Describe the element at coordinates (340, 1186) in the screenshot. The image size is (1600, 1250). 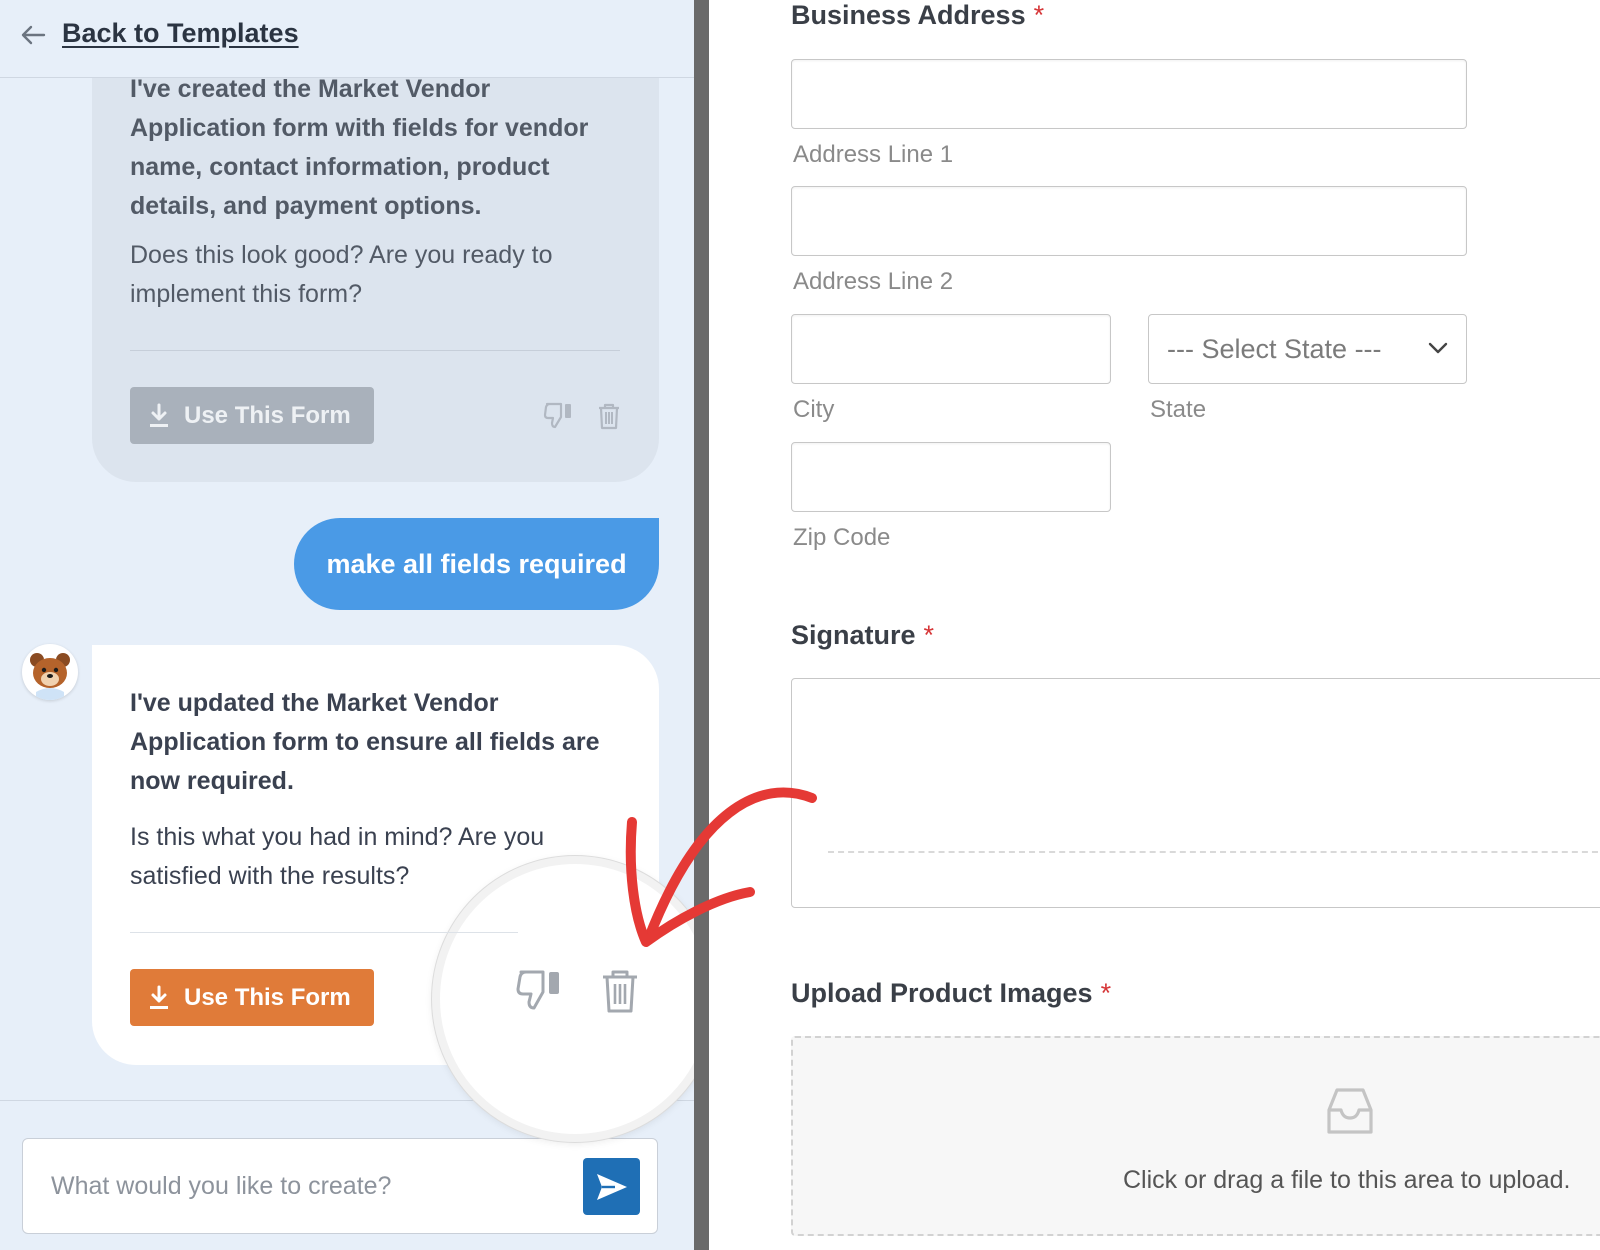
I see `chat-prompt-input` at that location.